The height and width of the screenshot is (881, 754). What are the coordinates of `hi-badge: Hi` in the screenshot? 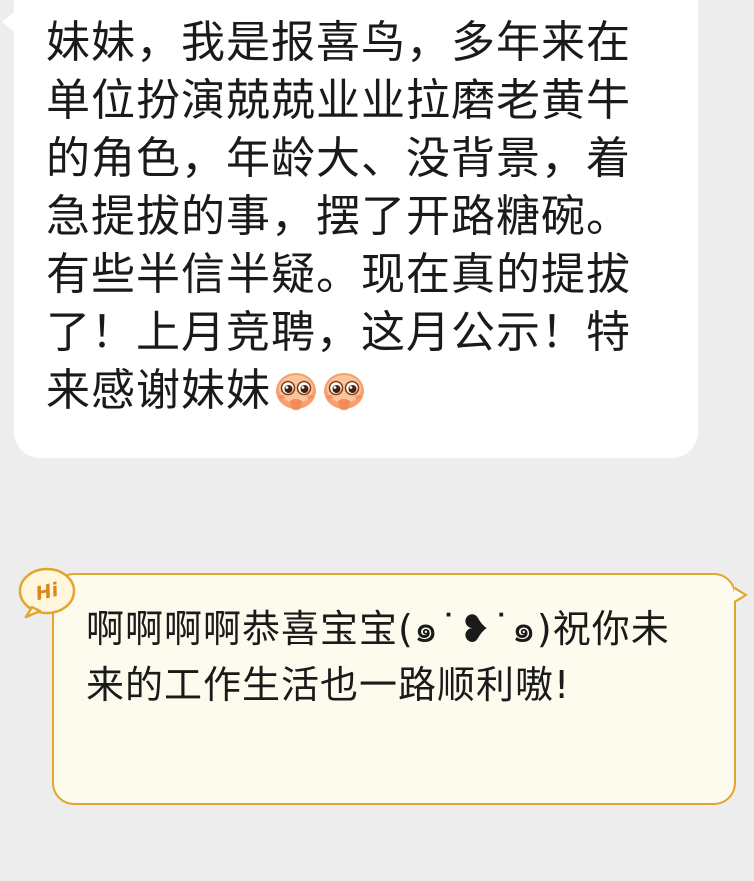 It's located at (47, 593).